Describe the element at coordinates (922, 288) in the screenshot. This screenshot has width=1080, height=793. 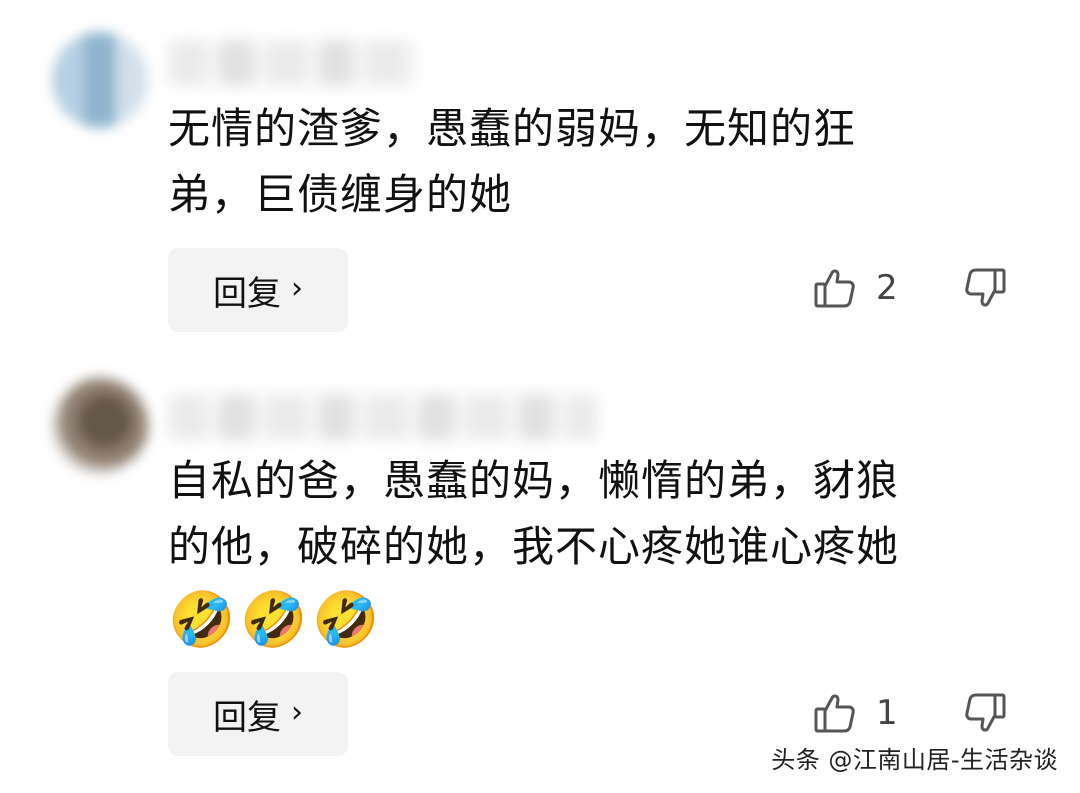
I see `comment-actions: 2` at that location.